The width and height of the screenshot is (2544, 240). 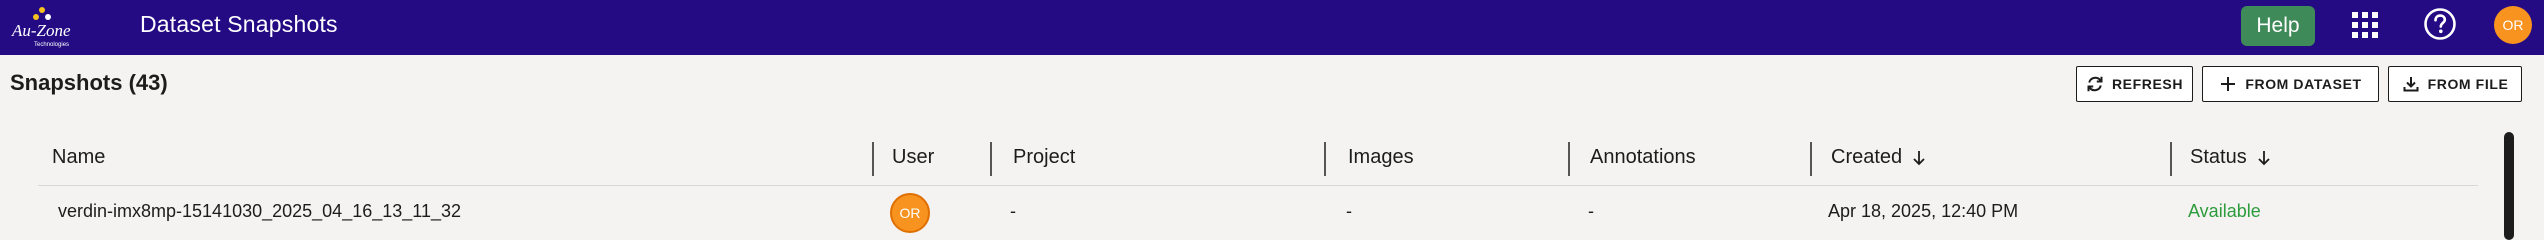 What do you see at coordinates (239, 24) in the screenshot?
I see `app-title: Dataset Snapshots` at bounding box center [239, 24].